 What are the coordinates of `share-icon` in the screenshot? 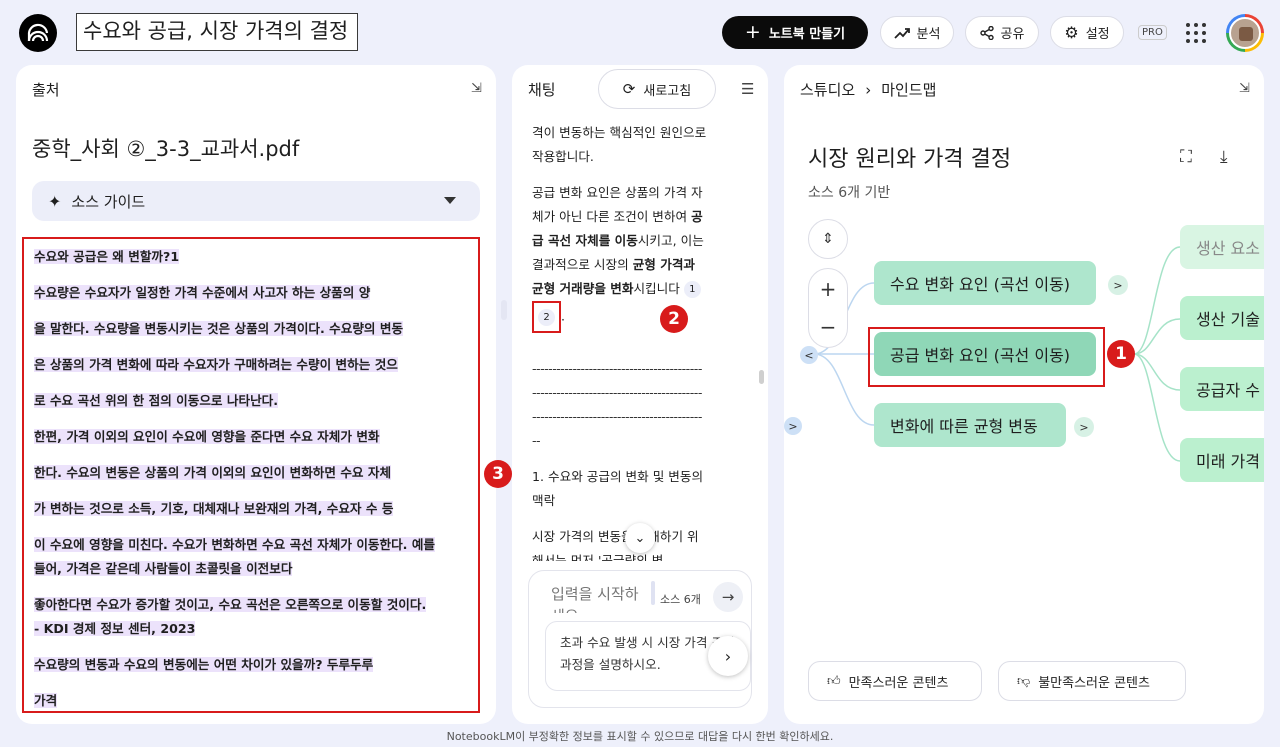 It's located at (986, 32).